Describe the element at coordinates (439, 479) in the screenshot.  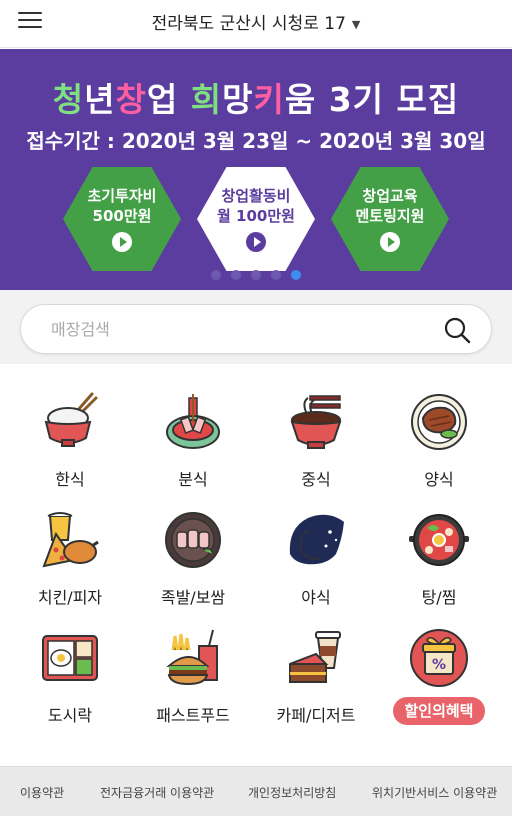
I see `category-label: 양식` at that location.